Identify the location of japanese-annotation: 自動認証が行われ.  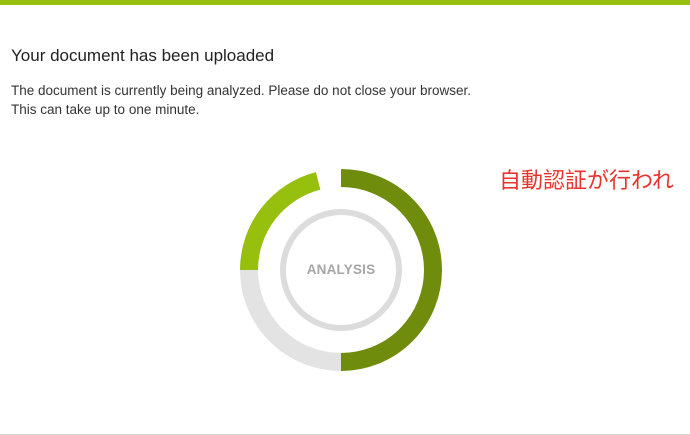
(586, 181).